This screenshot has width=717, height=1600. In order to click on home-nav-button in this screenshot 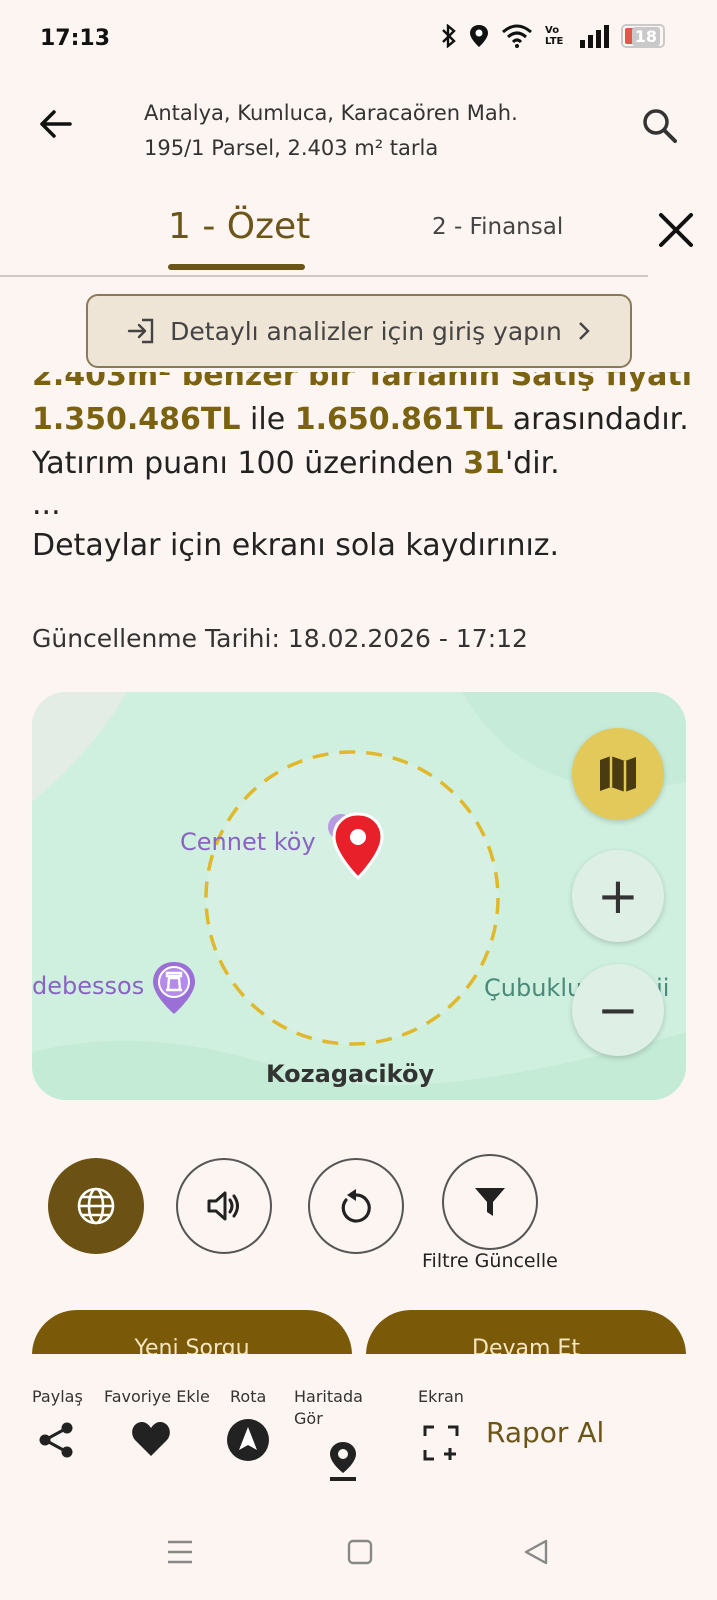, I will do `click(360, 1554)`.